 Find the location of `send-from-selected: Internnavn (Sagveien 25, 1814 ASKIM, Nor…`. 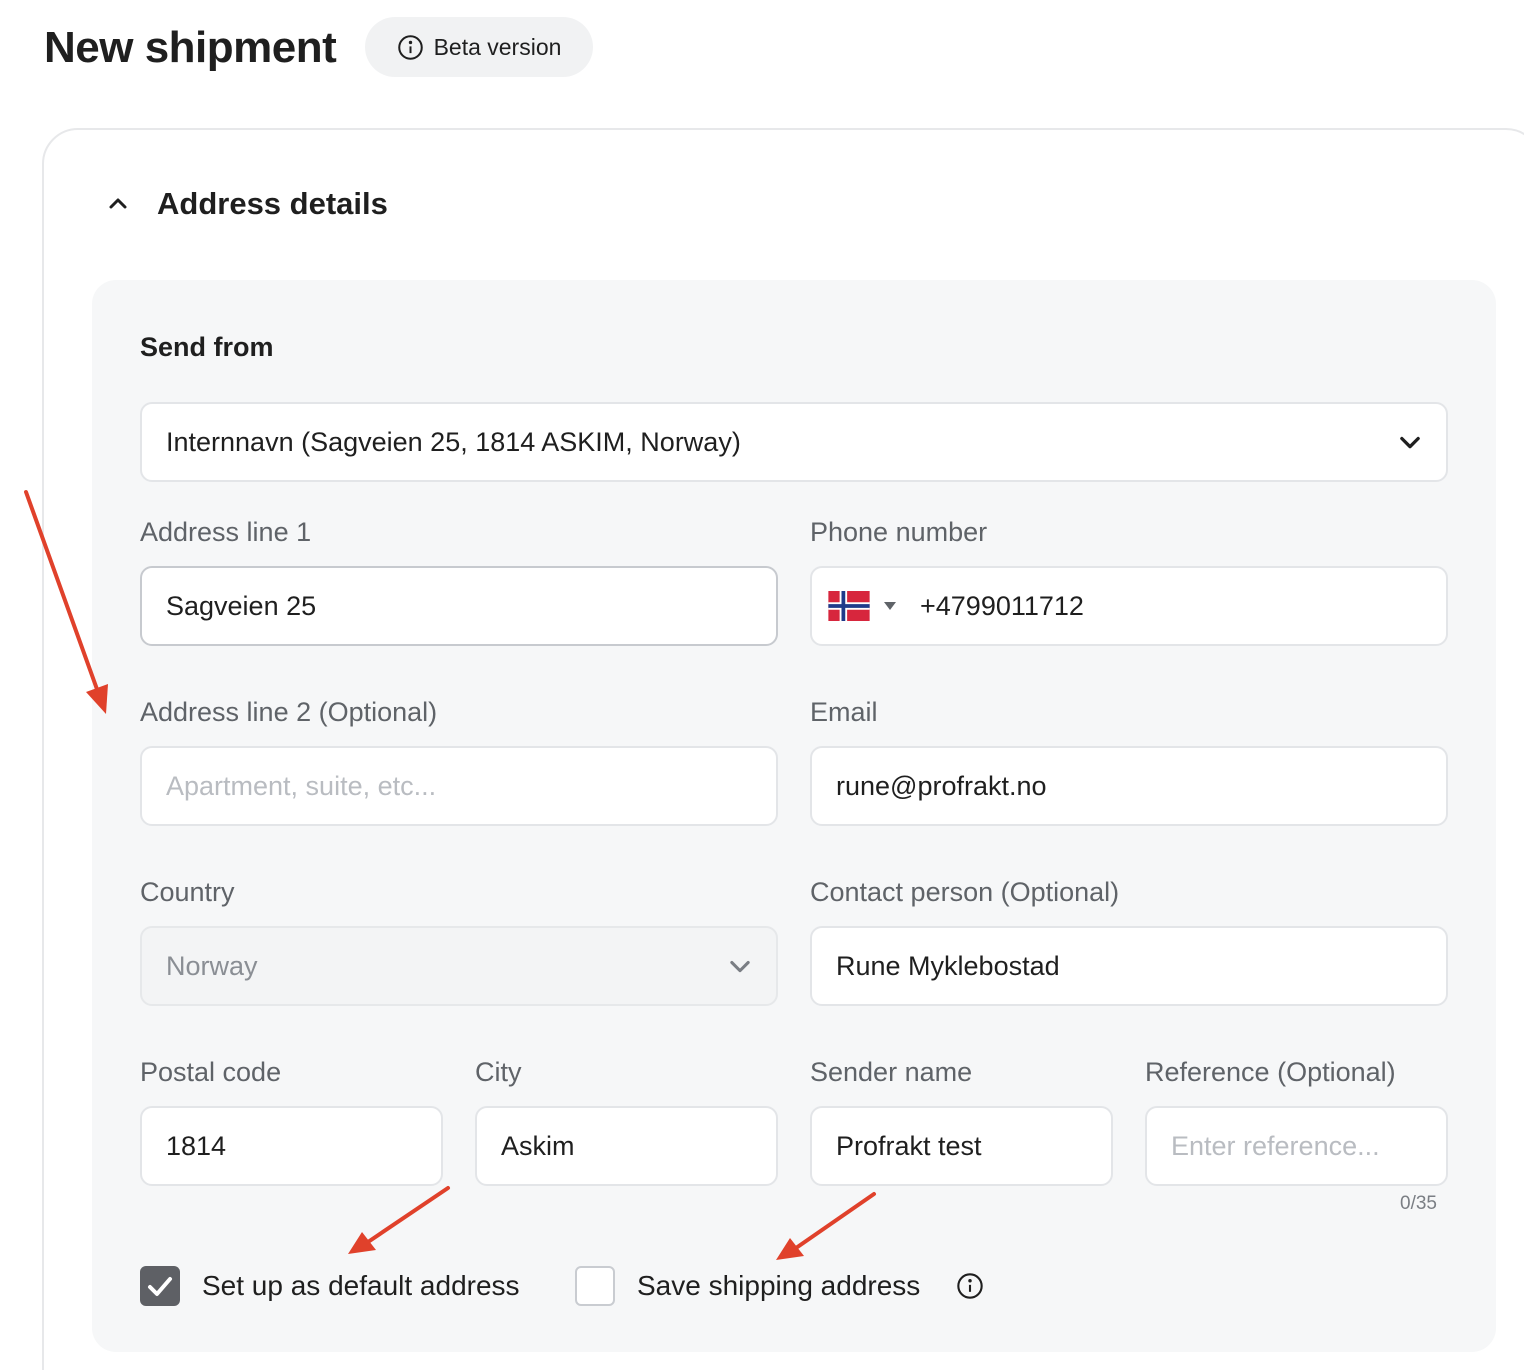

send-from-selected: Internnavn (Sagveien 25, 1814 ASKIM, Nor… is located at coordinates (453, 441).